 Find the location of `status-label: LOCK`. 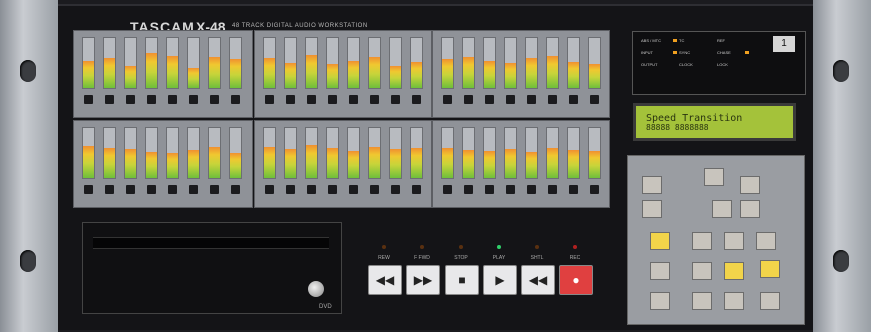

status-label: LOCK is located at coordinates (722, 64).